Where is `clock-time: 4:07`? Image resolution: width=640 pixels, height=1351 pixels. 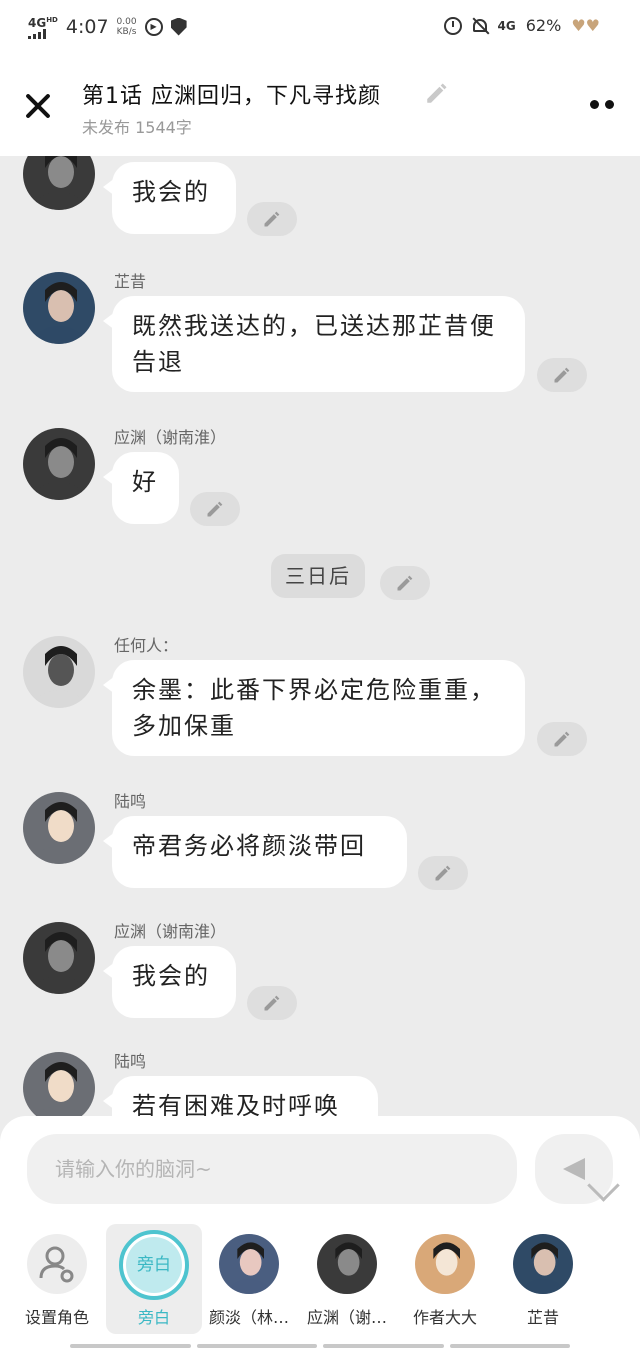
clock-time: 4:07 is located at coordinates (87, 26).